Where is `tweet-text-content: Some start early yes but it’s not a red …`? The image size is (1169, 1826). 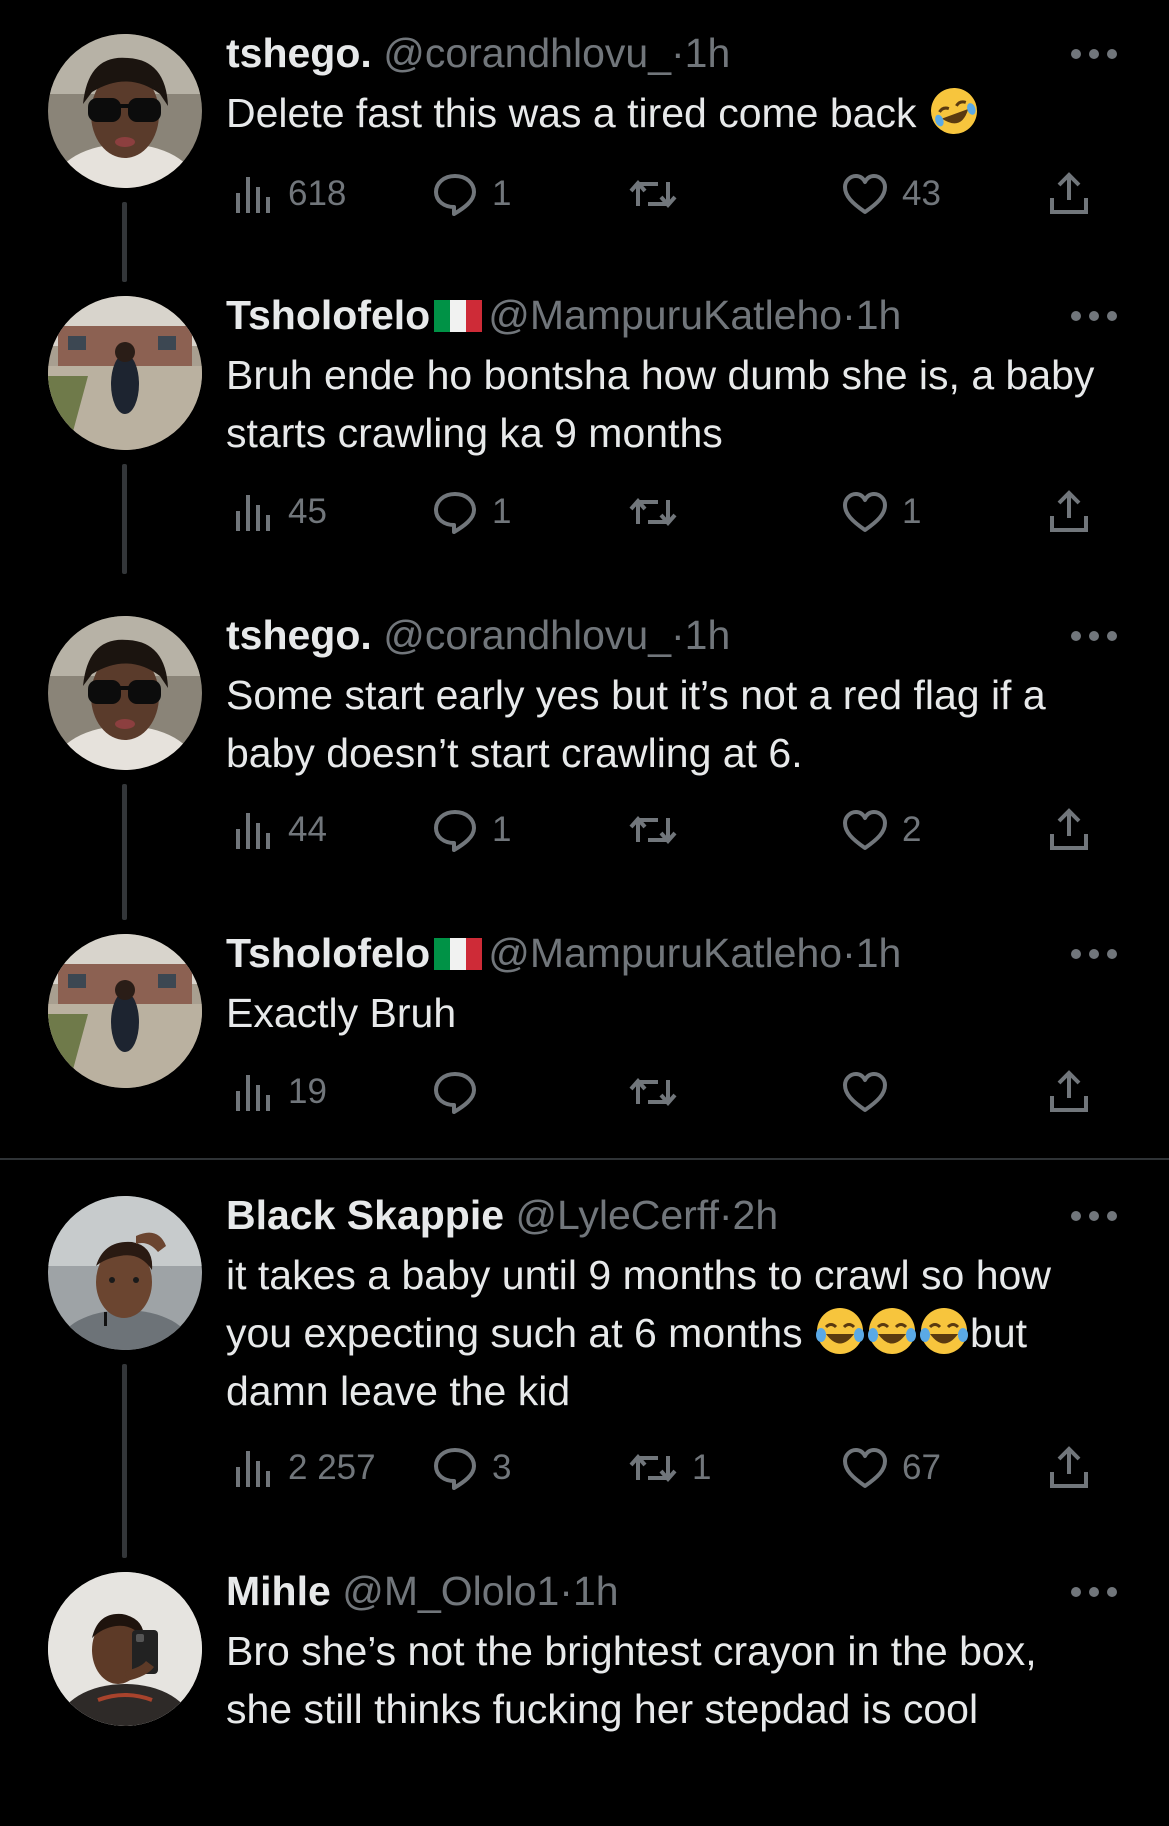
tweet-text-content: Some start early yes but it’s not a red … is located at coordinates (642, 724).